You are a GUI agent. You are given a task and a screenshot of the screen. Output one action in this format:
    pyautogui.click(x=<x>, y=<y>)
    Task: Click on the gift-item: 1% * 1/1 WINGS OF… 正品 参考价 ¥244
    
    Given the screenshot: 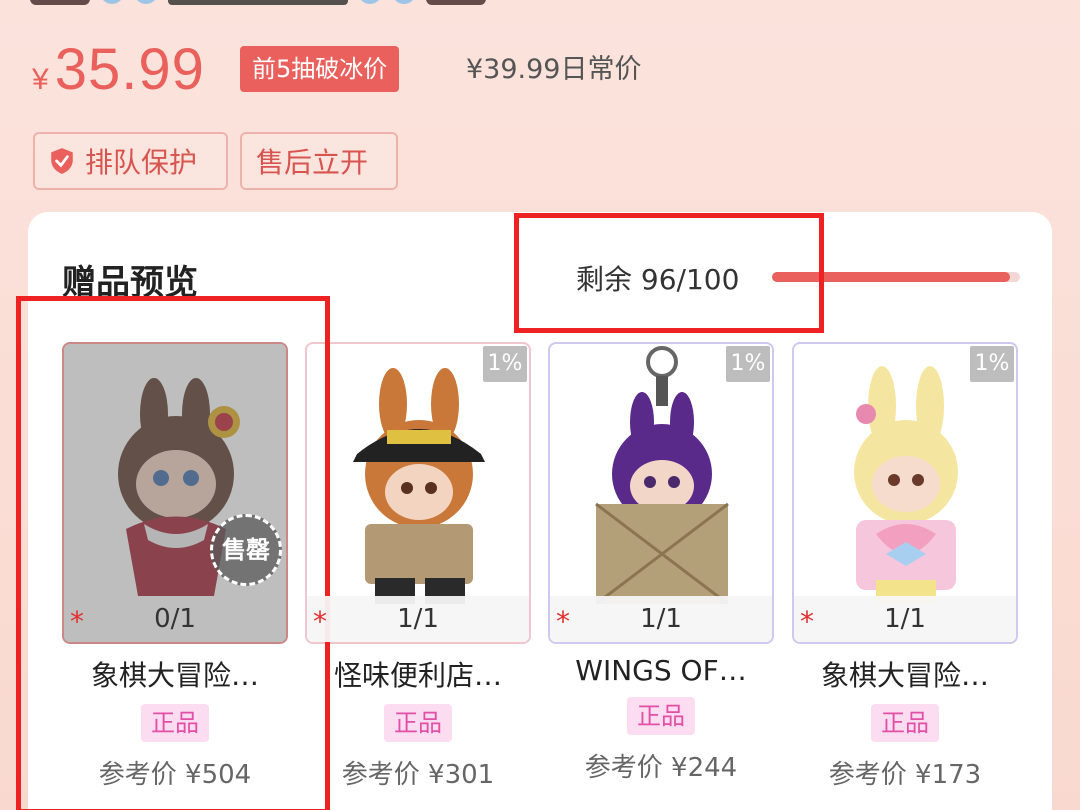 What is the action you would take?
    pyautogui.click(x=661, y=563)
    